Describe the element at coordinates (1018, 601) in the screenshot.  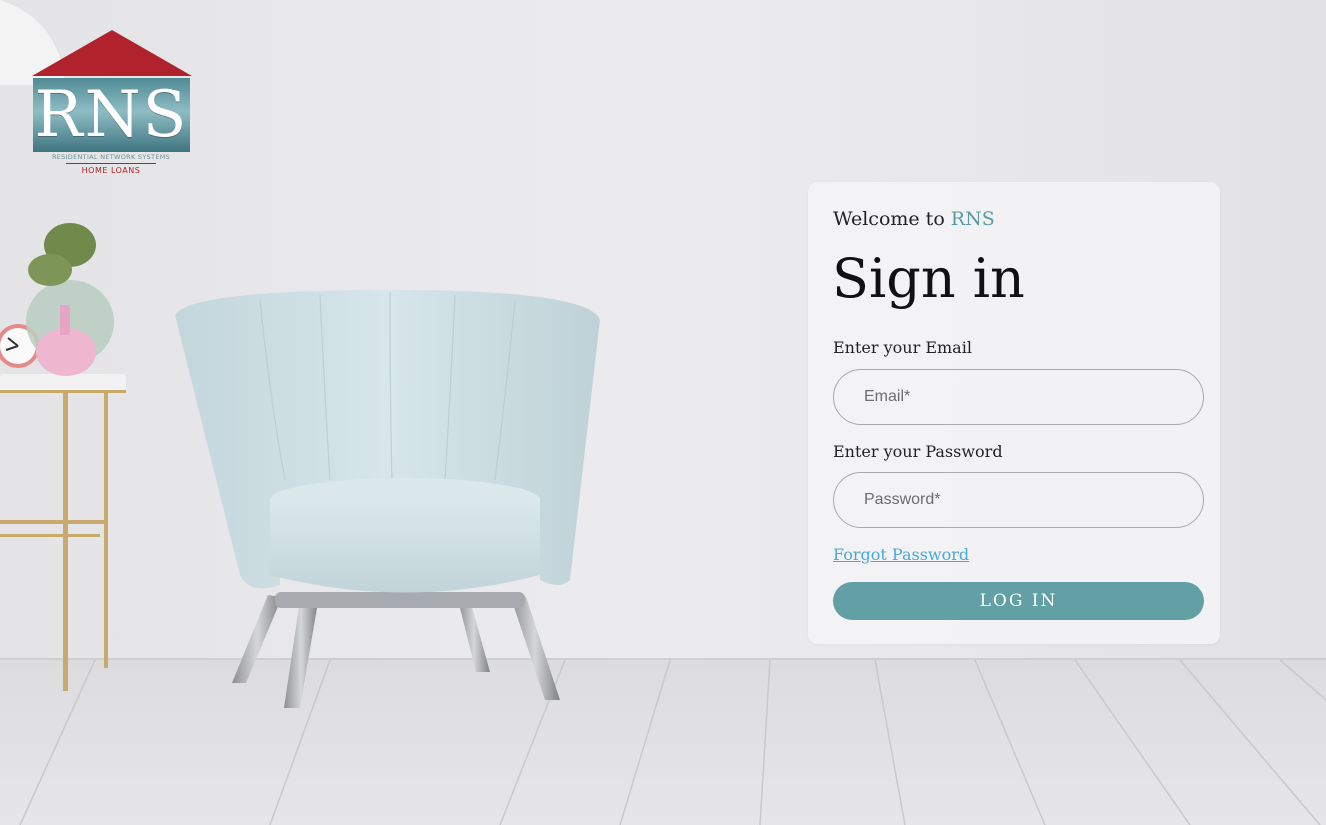
I see `login-button: LOG IN` at that location.